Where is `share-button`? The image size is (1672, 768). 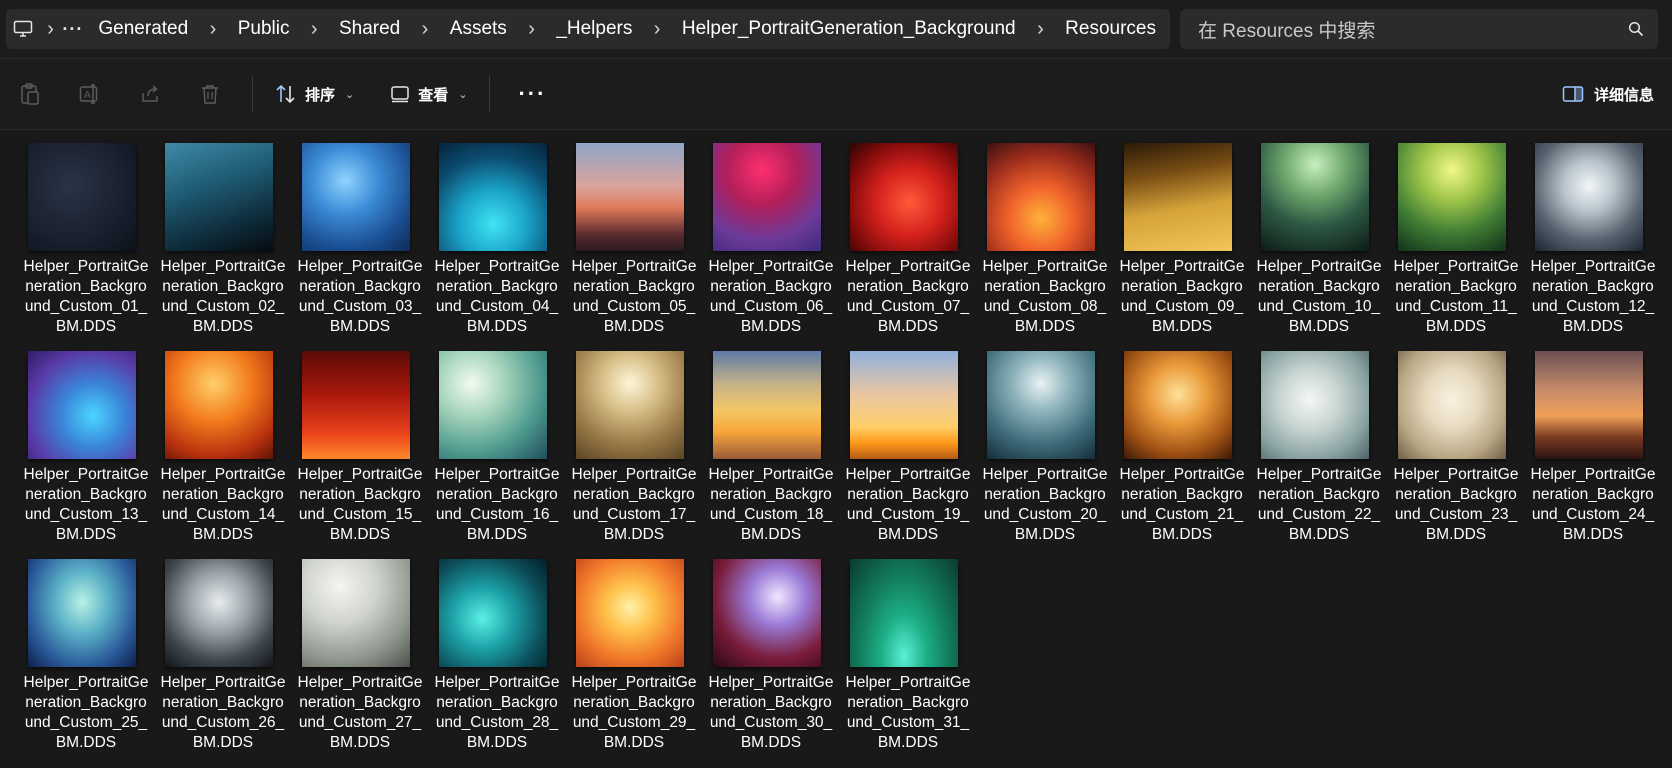
share-button is located at coordinates (150, 94).